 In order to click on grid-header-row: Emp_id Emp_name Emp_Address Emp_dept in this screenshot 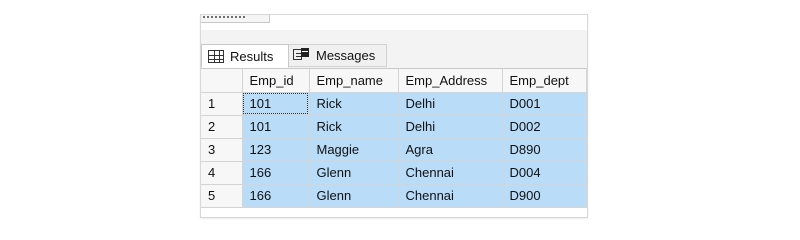, I will do `click(394, 81)`.